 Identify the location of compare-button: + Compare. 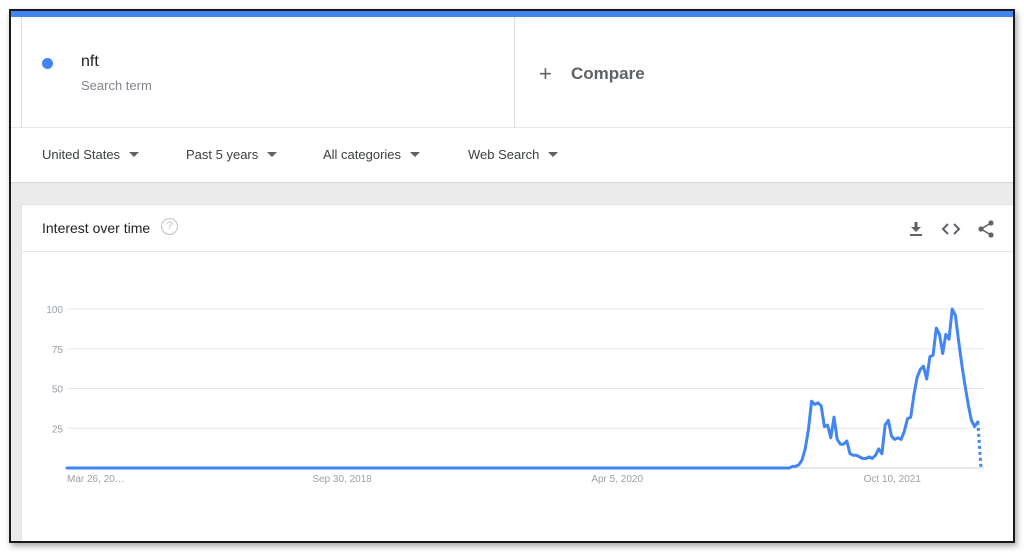
(592, 74).